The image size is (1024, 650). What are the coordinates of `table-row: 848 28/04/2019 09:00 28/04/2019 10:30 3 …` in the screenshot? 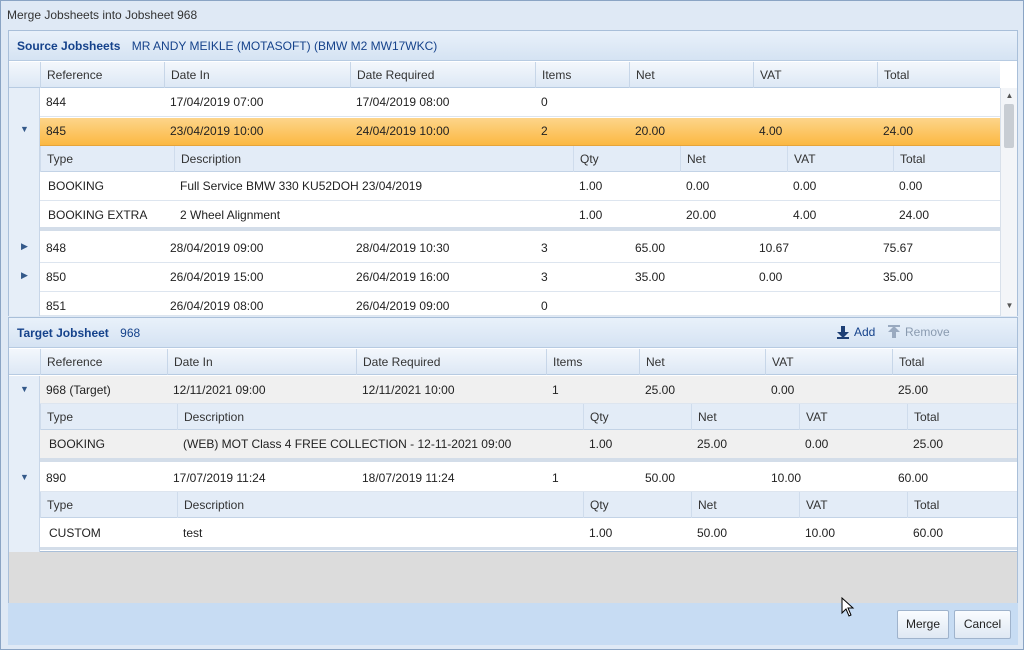 It's located at (520, 248).